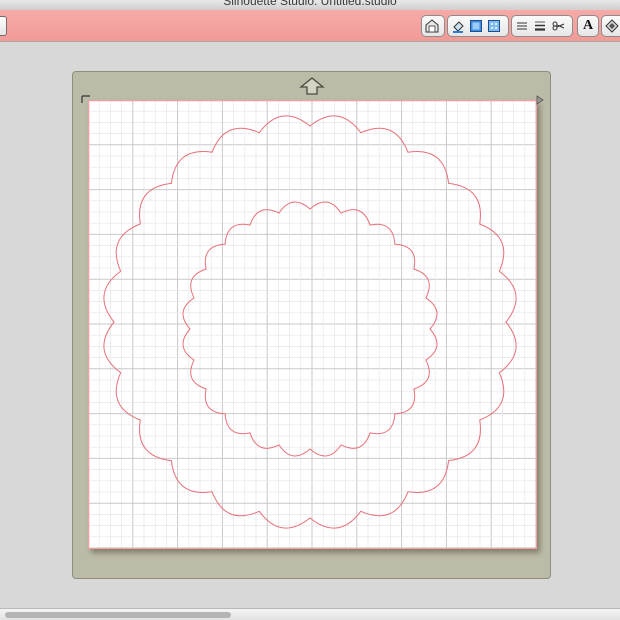 Image resolution: width=620 pixels, height=620 pixels. What do you see at coordinates (310, 614) in the screenshot?
I see `horizontal-scrollbar` at bounding box center [310, 614].